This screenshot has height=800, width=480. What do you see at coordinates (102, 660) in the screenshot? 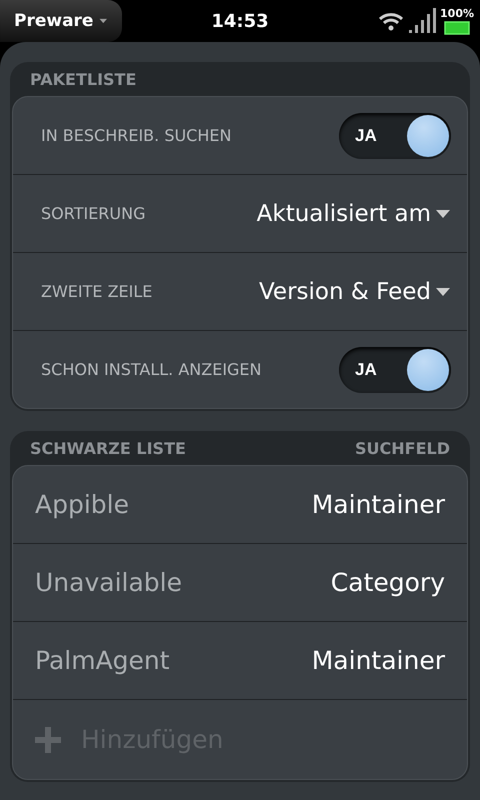
I see `package-name: PalmAgent` at bounding box center [102, 660].